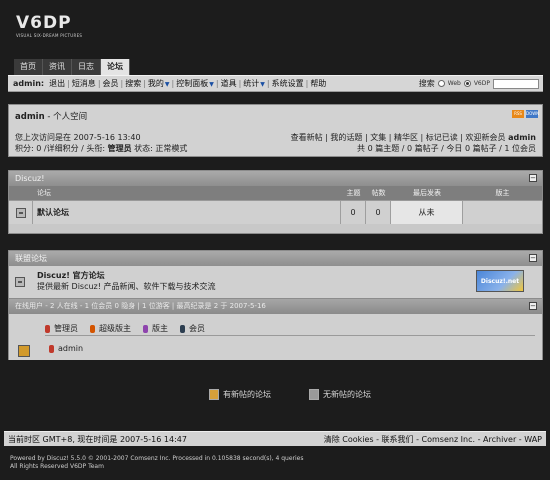  I want to click on tab-news: 资讯, so click(57, 67).